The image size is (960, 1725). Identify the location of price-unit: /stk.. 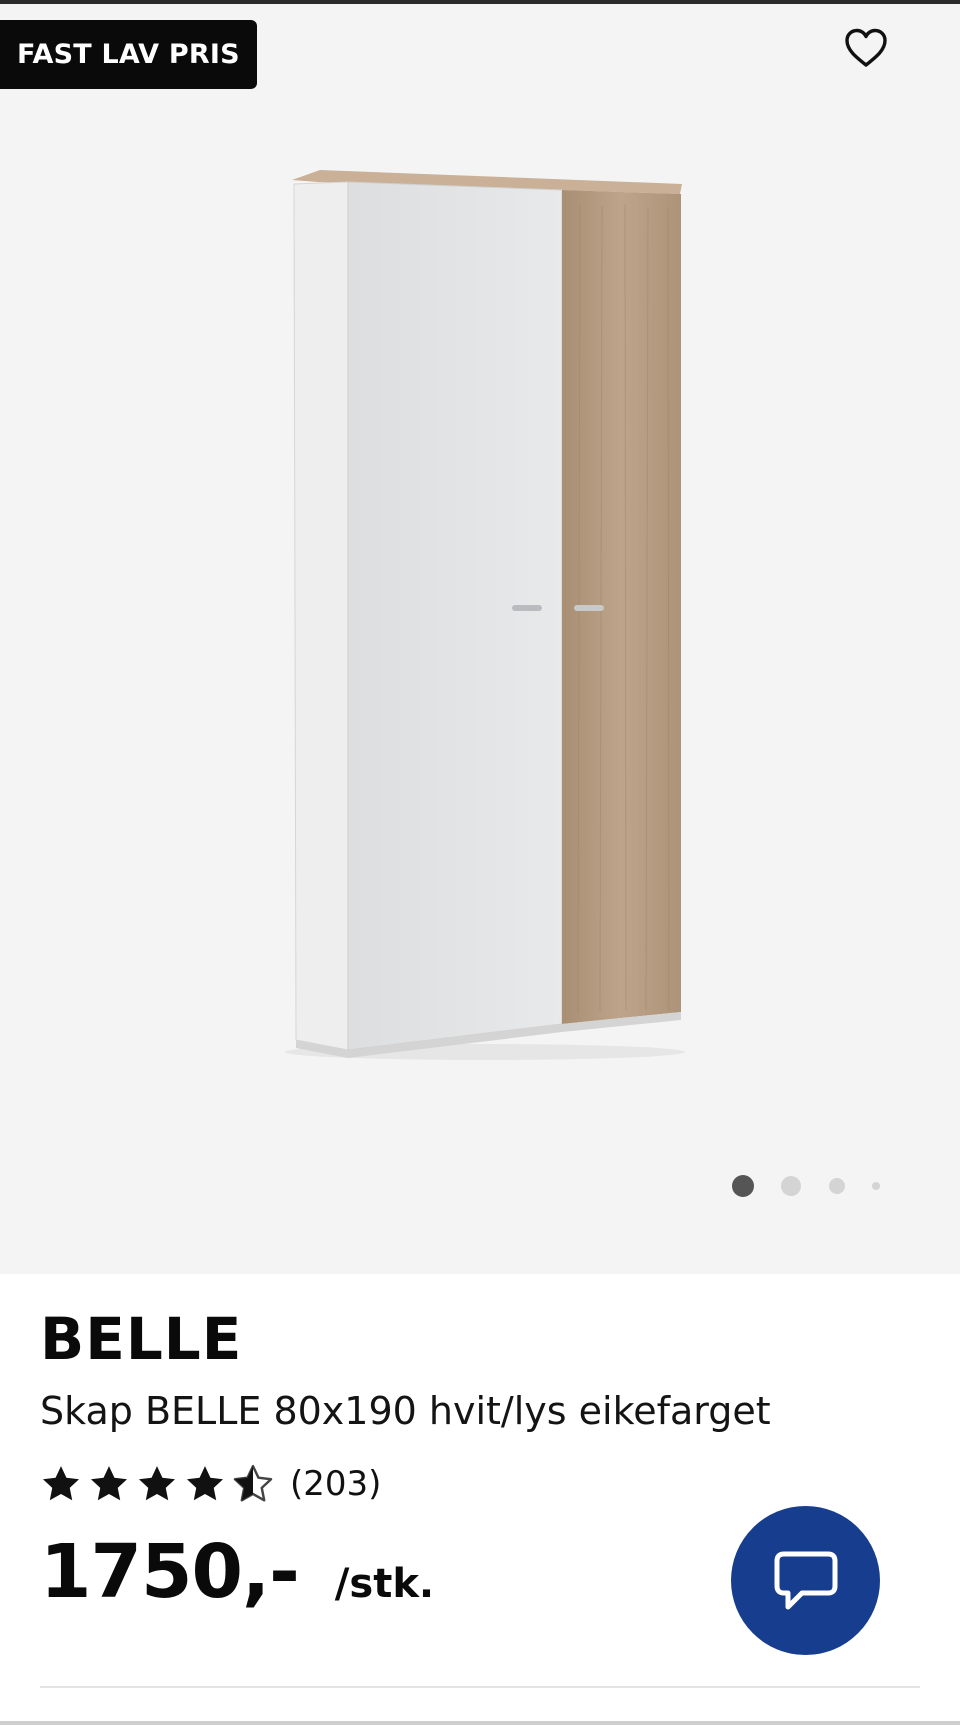
(384, 1584).